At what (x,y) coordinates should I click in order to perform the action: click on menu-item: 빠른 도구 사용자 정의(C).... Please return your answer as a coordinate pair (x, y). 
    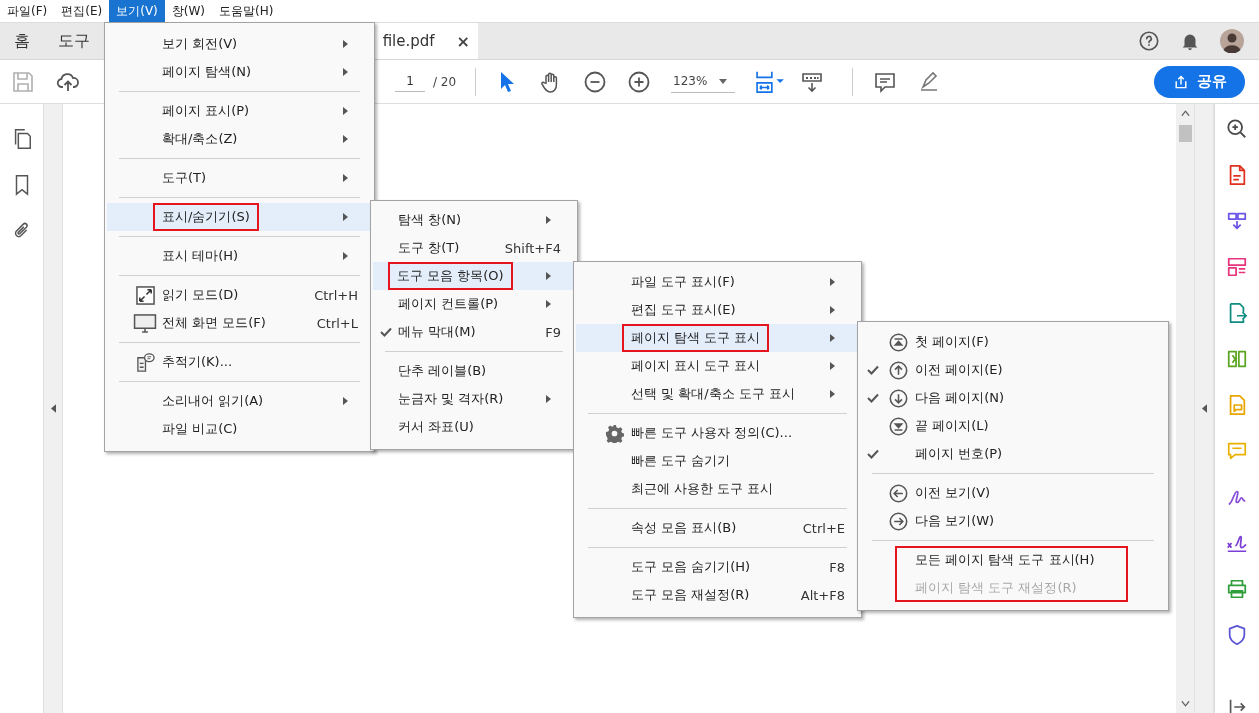
    Looking at the image, I should click on (717, 433).